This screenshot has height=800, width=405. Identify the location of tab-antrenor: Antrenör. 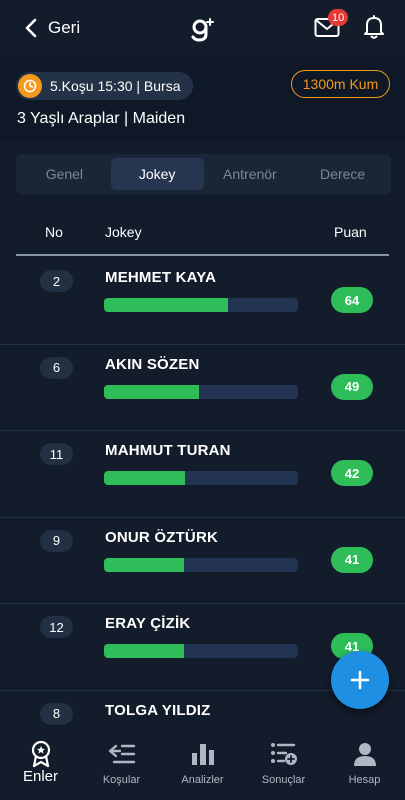
(250, 174).